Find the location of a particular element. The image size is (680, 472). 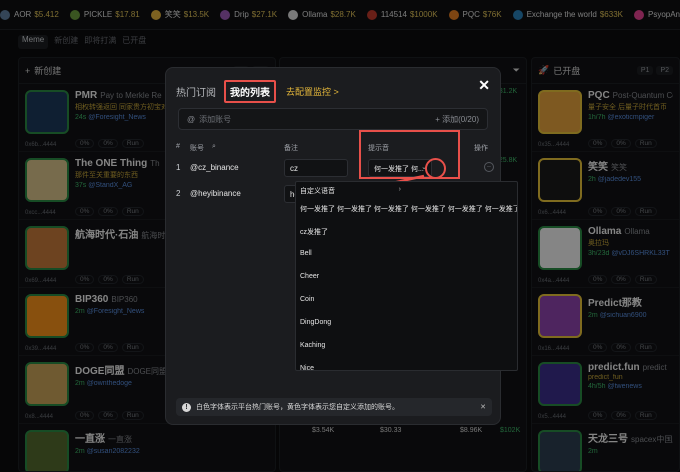

search-icon: ⌕ is located at coordinates (214, 147).